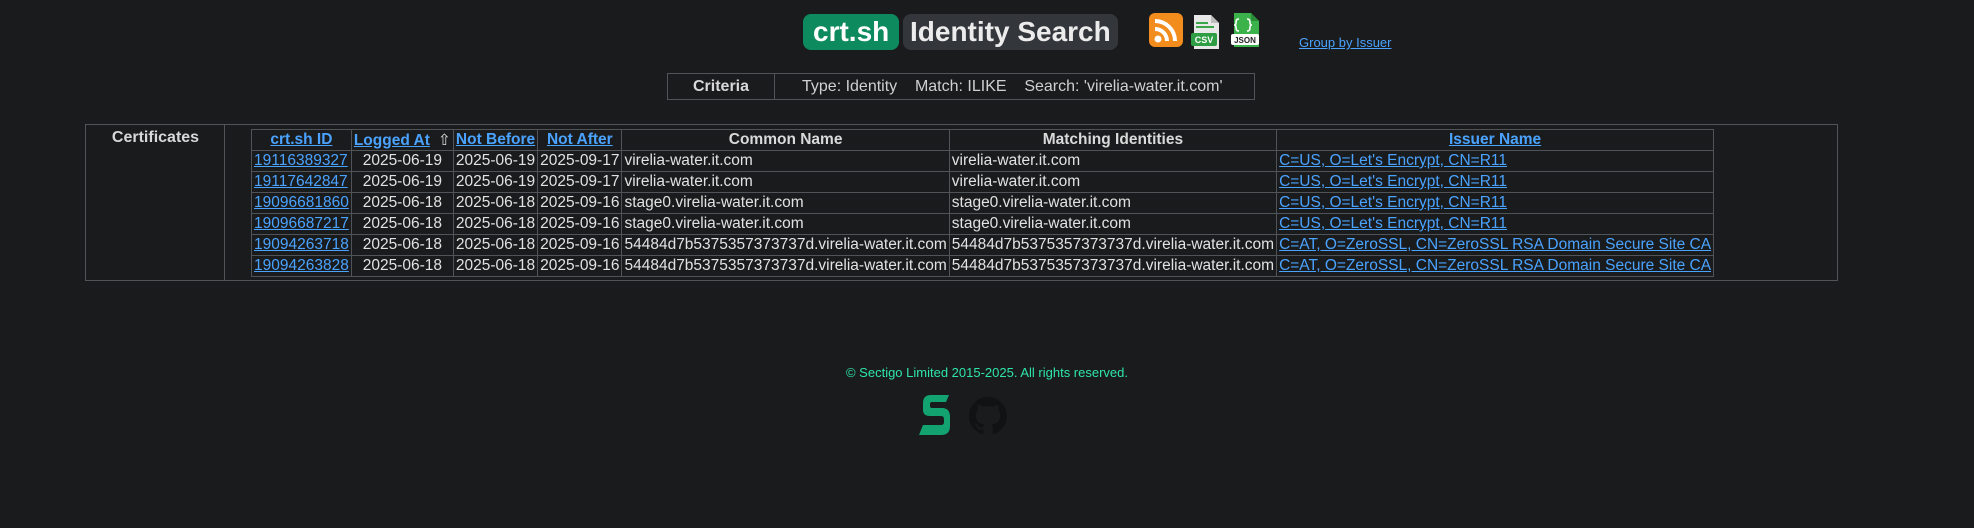 This screenshot has width=1974, height=528. Describe the element at coordinates (851, 32) in the screenshot. I see `crtsh-logo-link: crt.sh` at that location.